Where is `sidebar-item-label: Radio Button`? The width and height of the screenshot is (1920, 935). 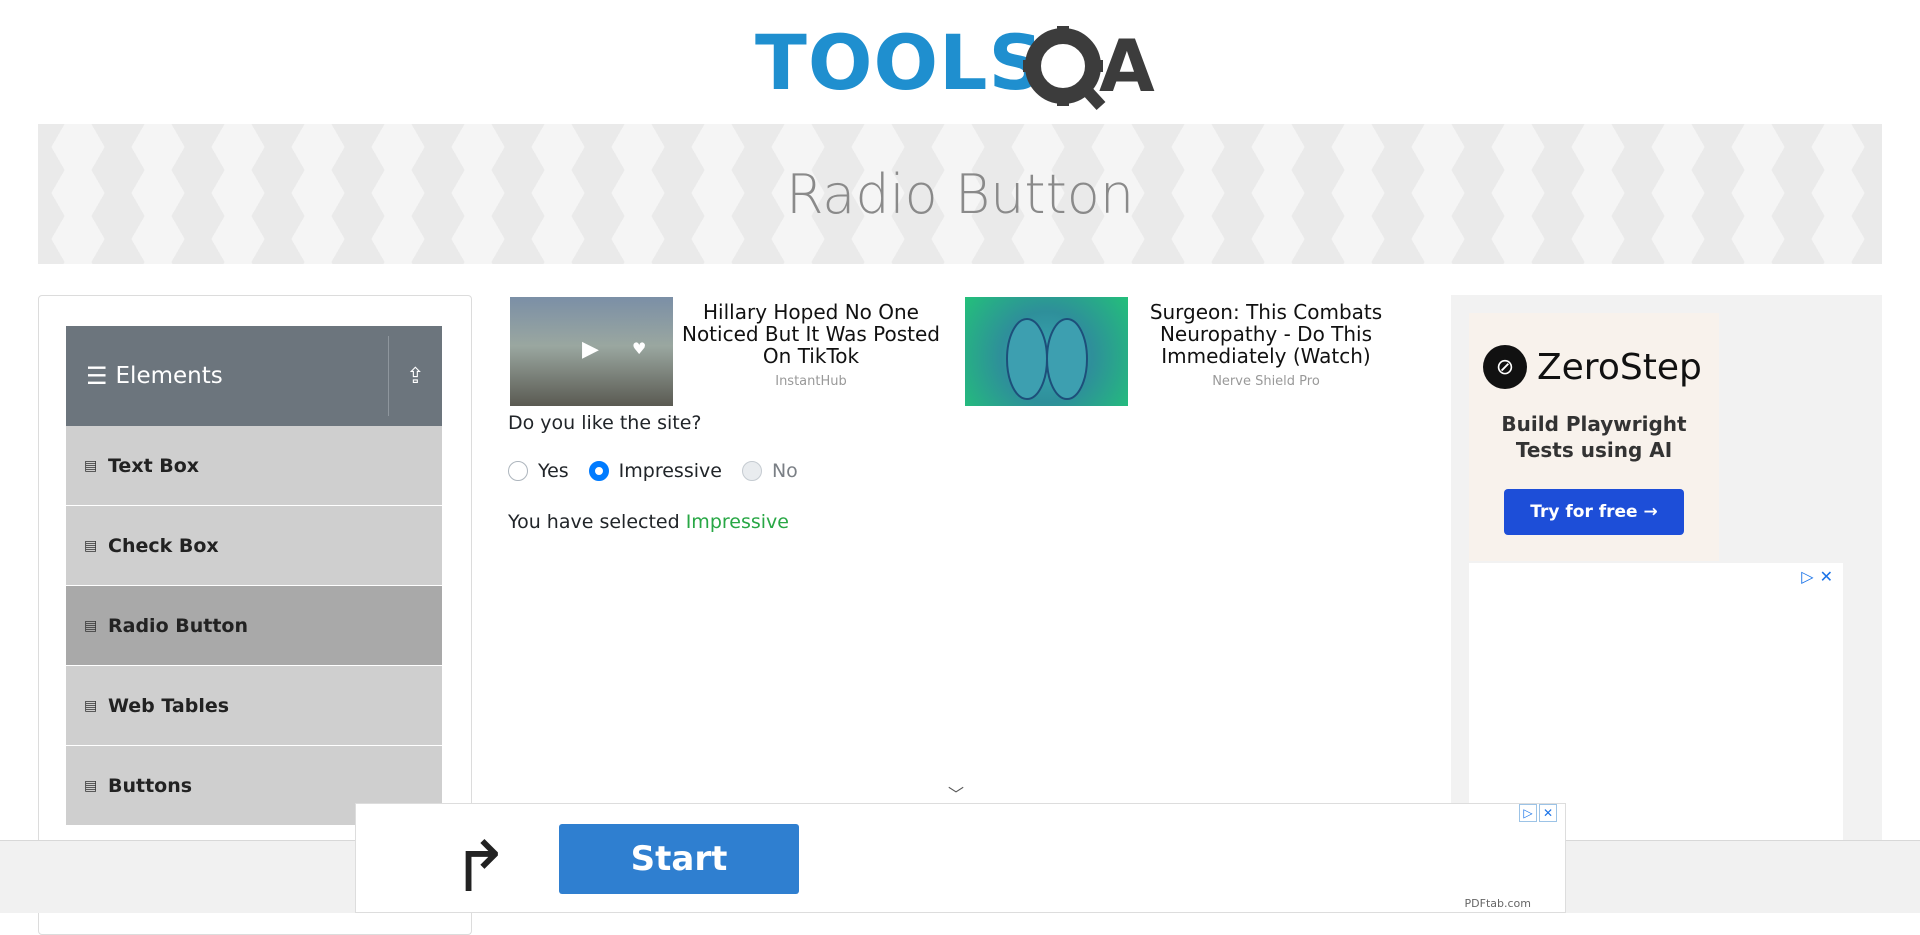
sidebar-item-label: Radio Button is located at coordinates (178, 625).